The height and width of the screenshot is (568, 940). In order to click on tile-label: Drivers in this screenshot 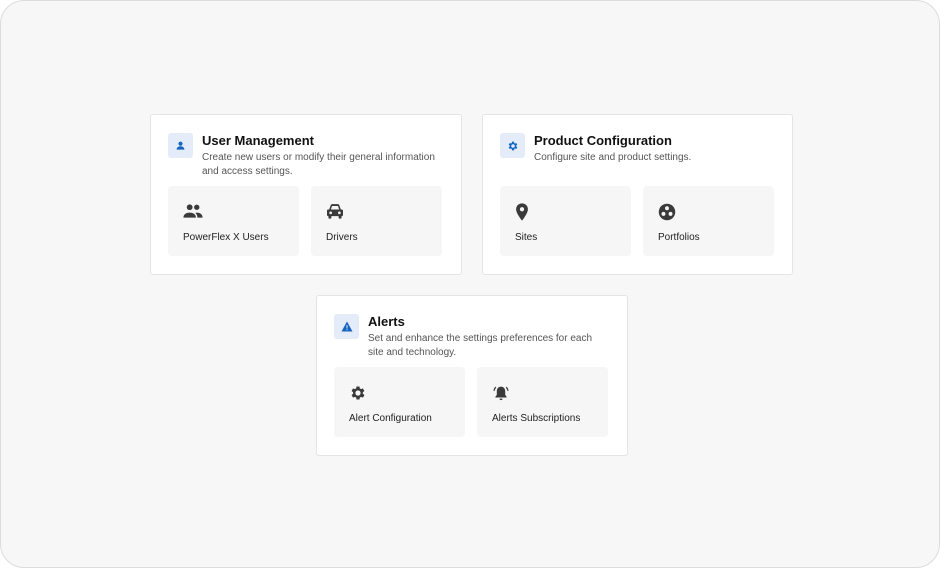, I will do `click(342, 237)`.